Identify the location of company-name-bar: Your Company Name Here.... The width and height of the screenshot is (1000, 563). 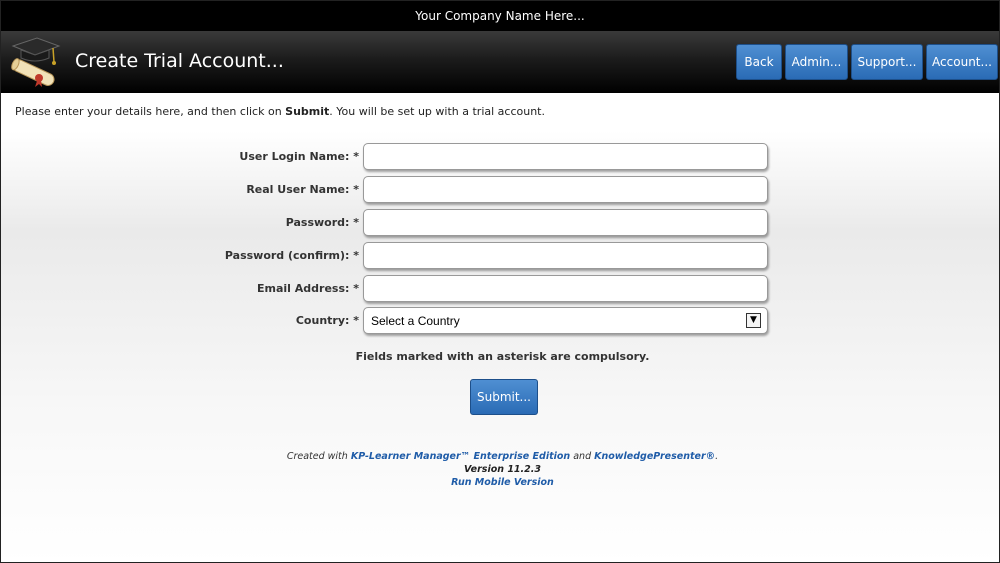
(500, 16).